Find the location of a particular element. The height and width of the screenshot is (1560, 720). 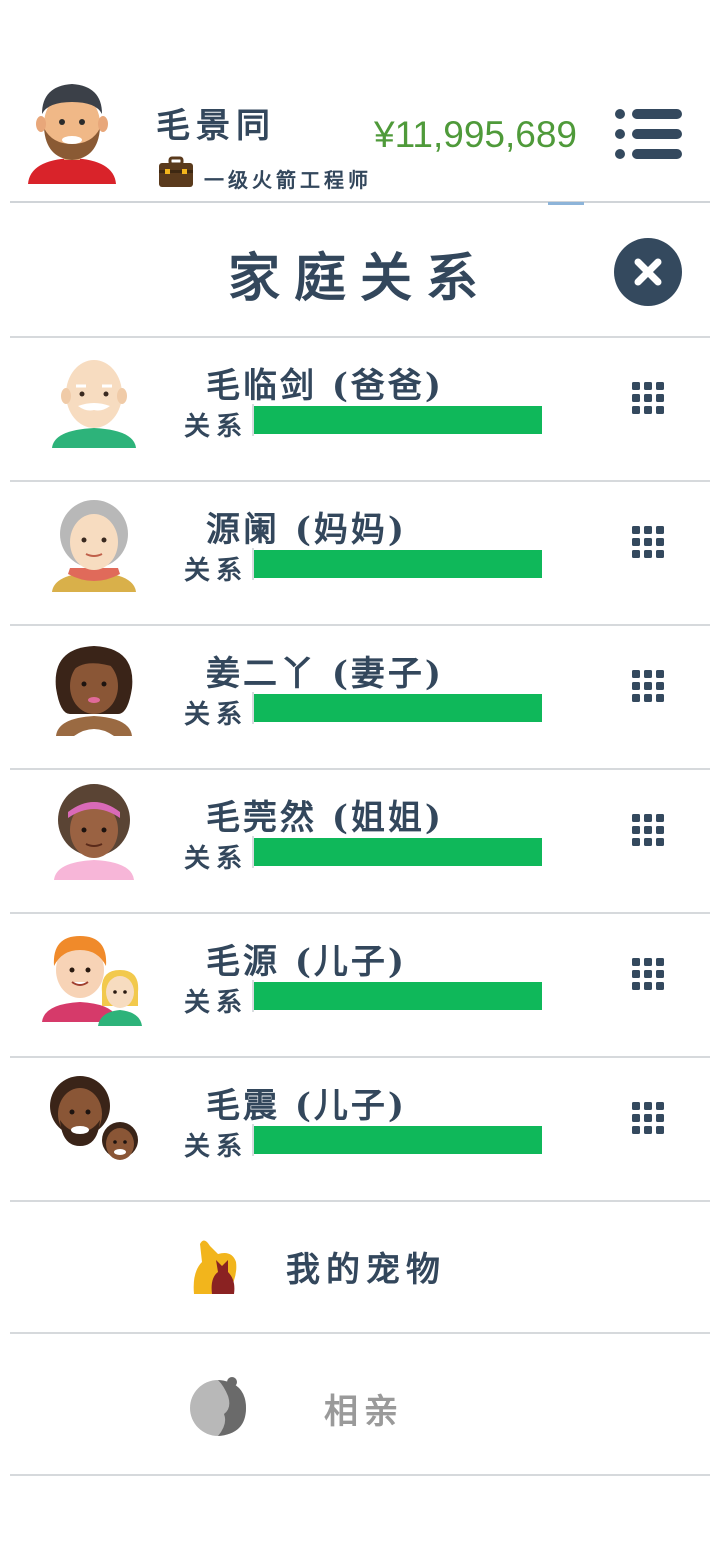

woman-dark-hair-avatar-icon is located at coordinates (94, 691).